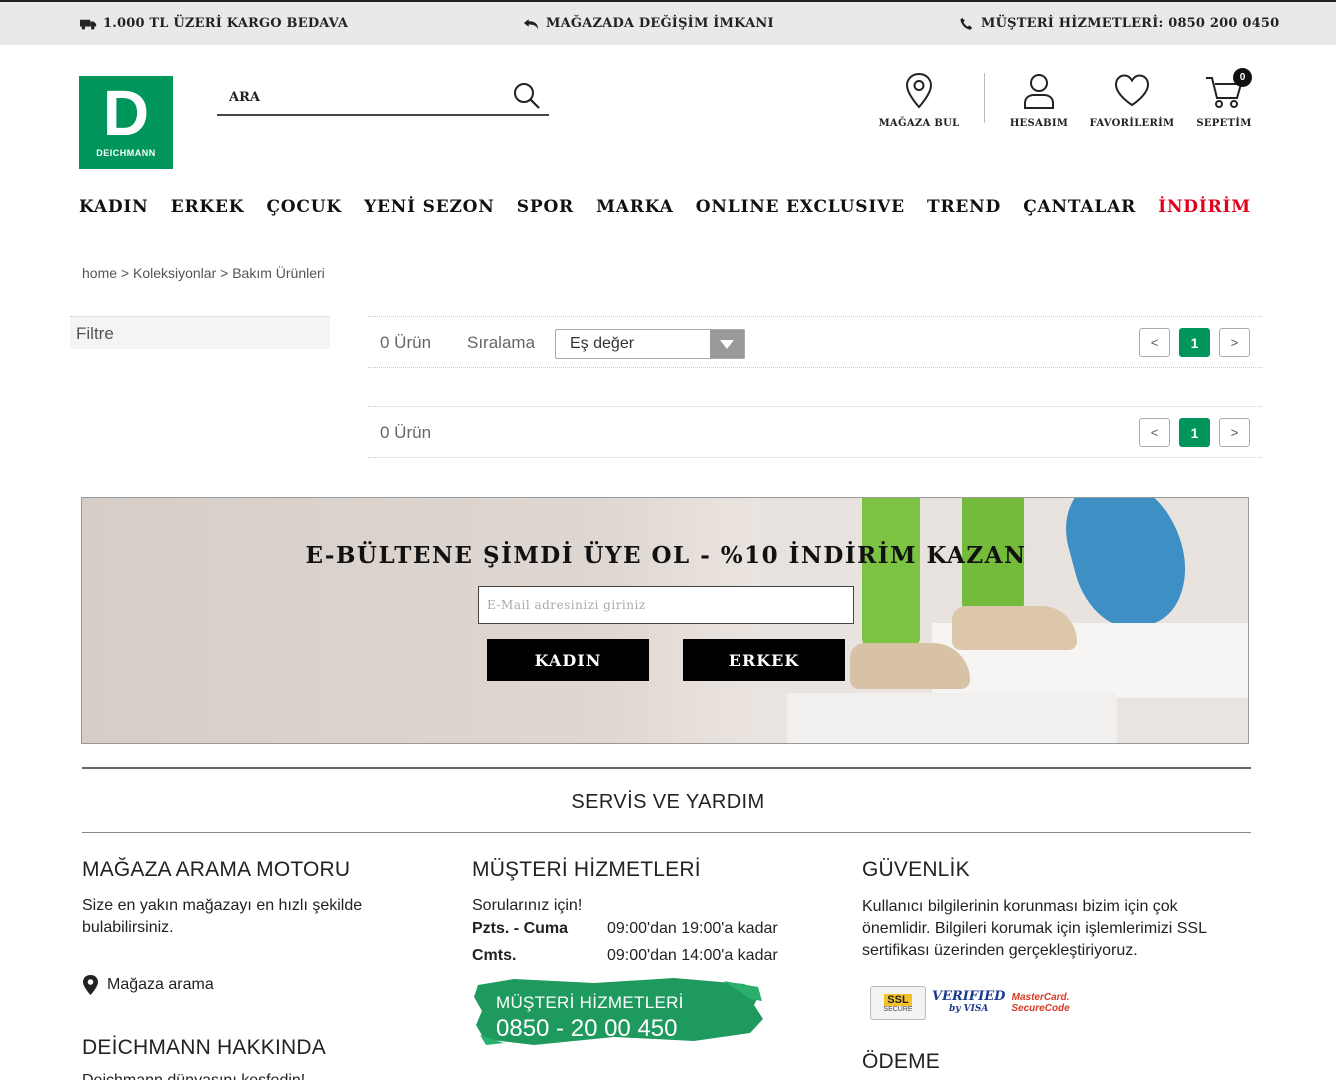 The image size is (1336, 1080). Describe the element at coordinates (800, 210) in the screenshot. I see `nav-item-online-exclusive: ONLINE EXCLUSIVE` at that location.